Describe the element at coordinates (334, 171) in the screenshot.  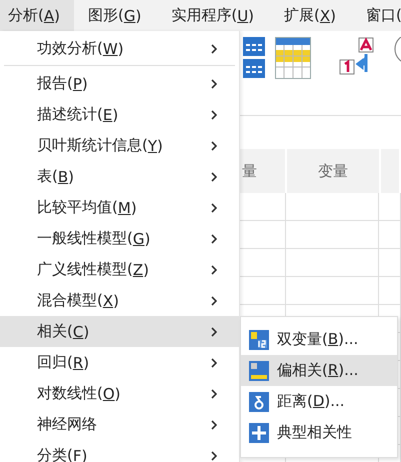
I see `column-header: 变量` at that location.